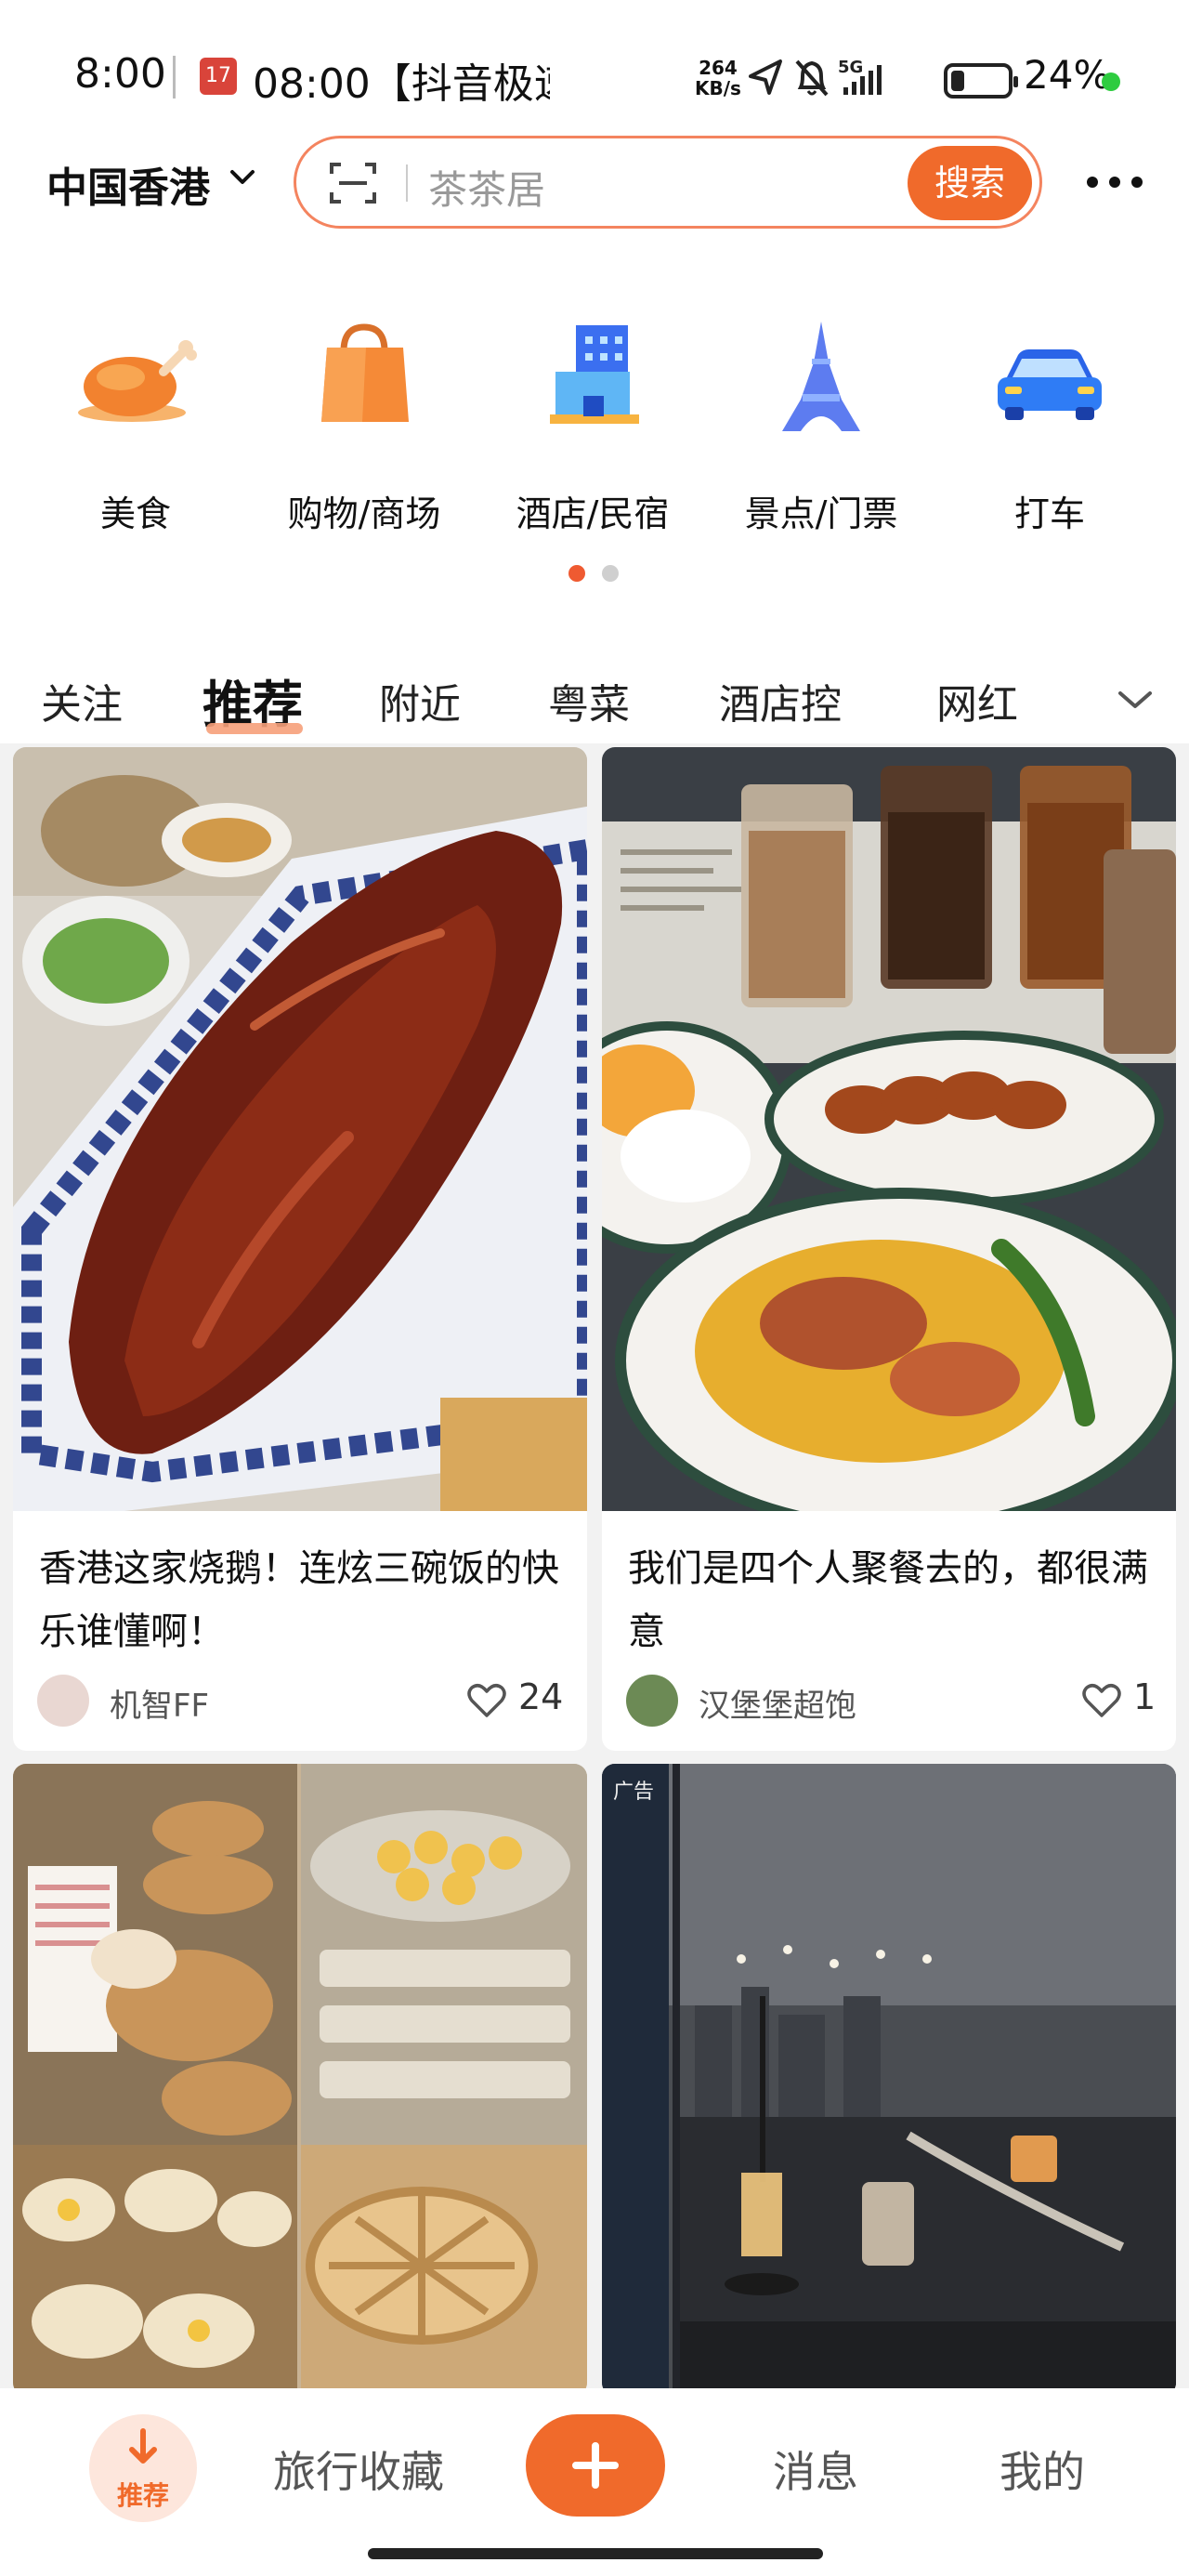  What do you see at coordinates (255, 728) in the screenshot?
I see `active-tab-indicator` at bounding box center [255, 728].